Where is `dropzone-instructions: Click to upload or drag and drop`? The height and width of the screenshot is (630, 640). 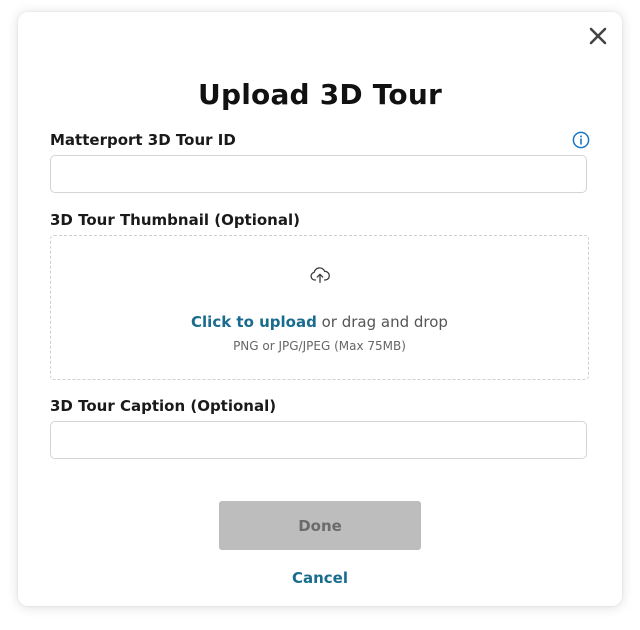 dropzone-instructions: Click to upload or drag and drop is located at coordinates (319, 322).